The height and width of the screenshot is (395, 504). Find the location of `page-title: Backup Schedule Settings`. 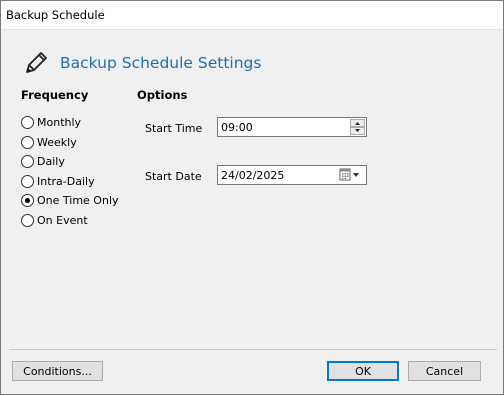

page-title: Backup Schedule Settings is located at coordinates (161, 63).